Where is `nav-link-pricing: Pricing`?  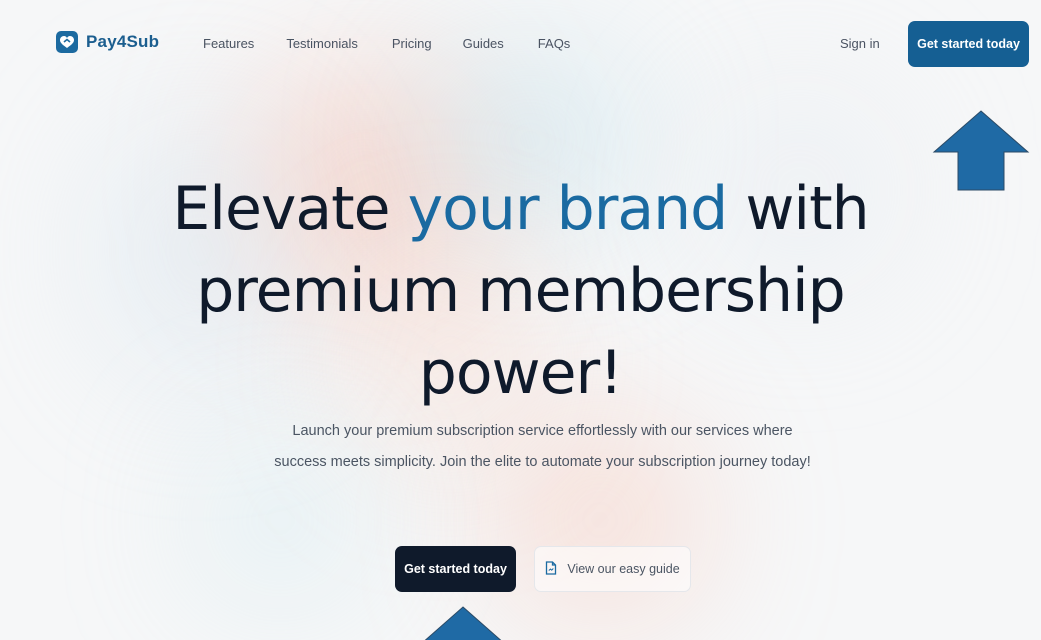 nav-link-pricing: Pricing is located at coordinates (412, 43).